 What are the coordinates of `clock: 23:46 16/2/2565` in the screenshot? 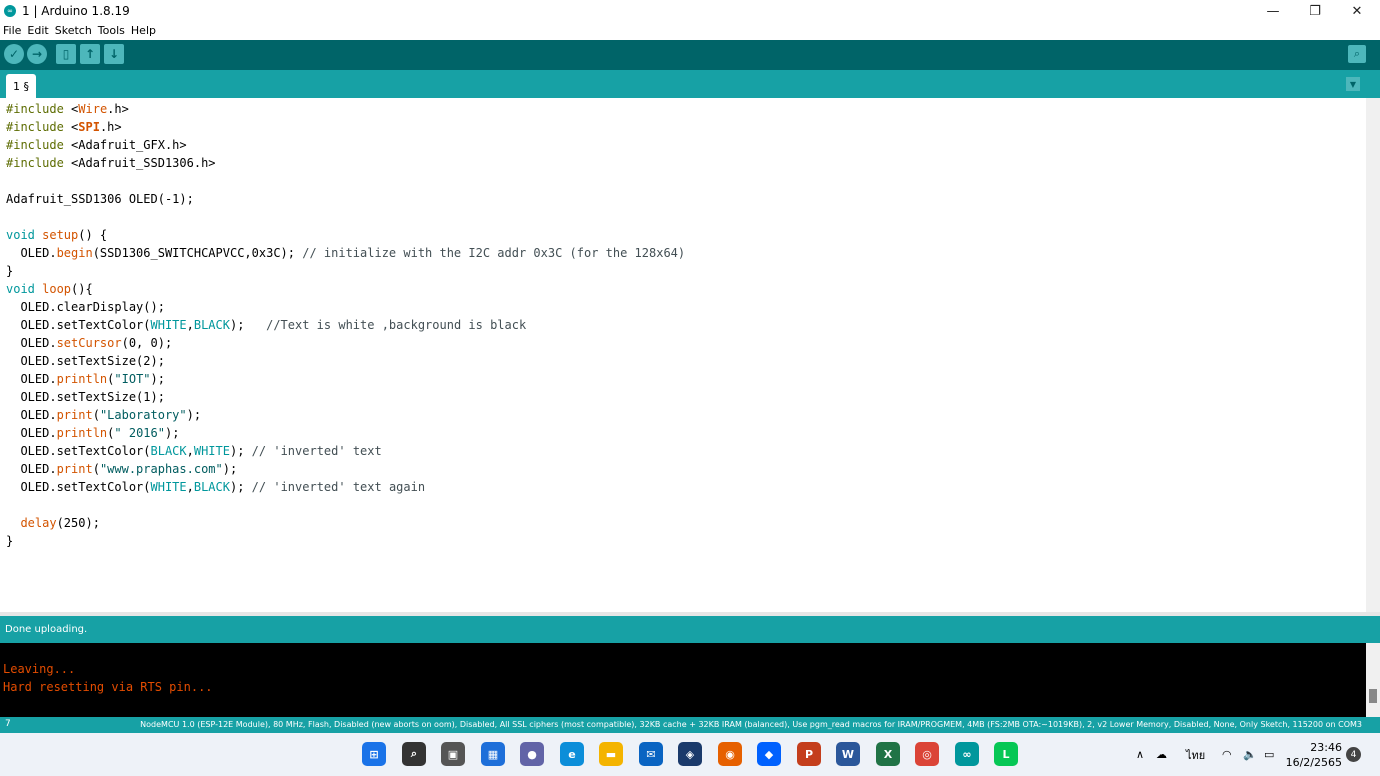 It's located at (1314, 755).